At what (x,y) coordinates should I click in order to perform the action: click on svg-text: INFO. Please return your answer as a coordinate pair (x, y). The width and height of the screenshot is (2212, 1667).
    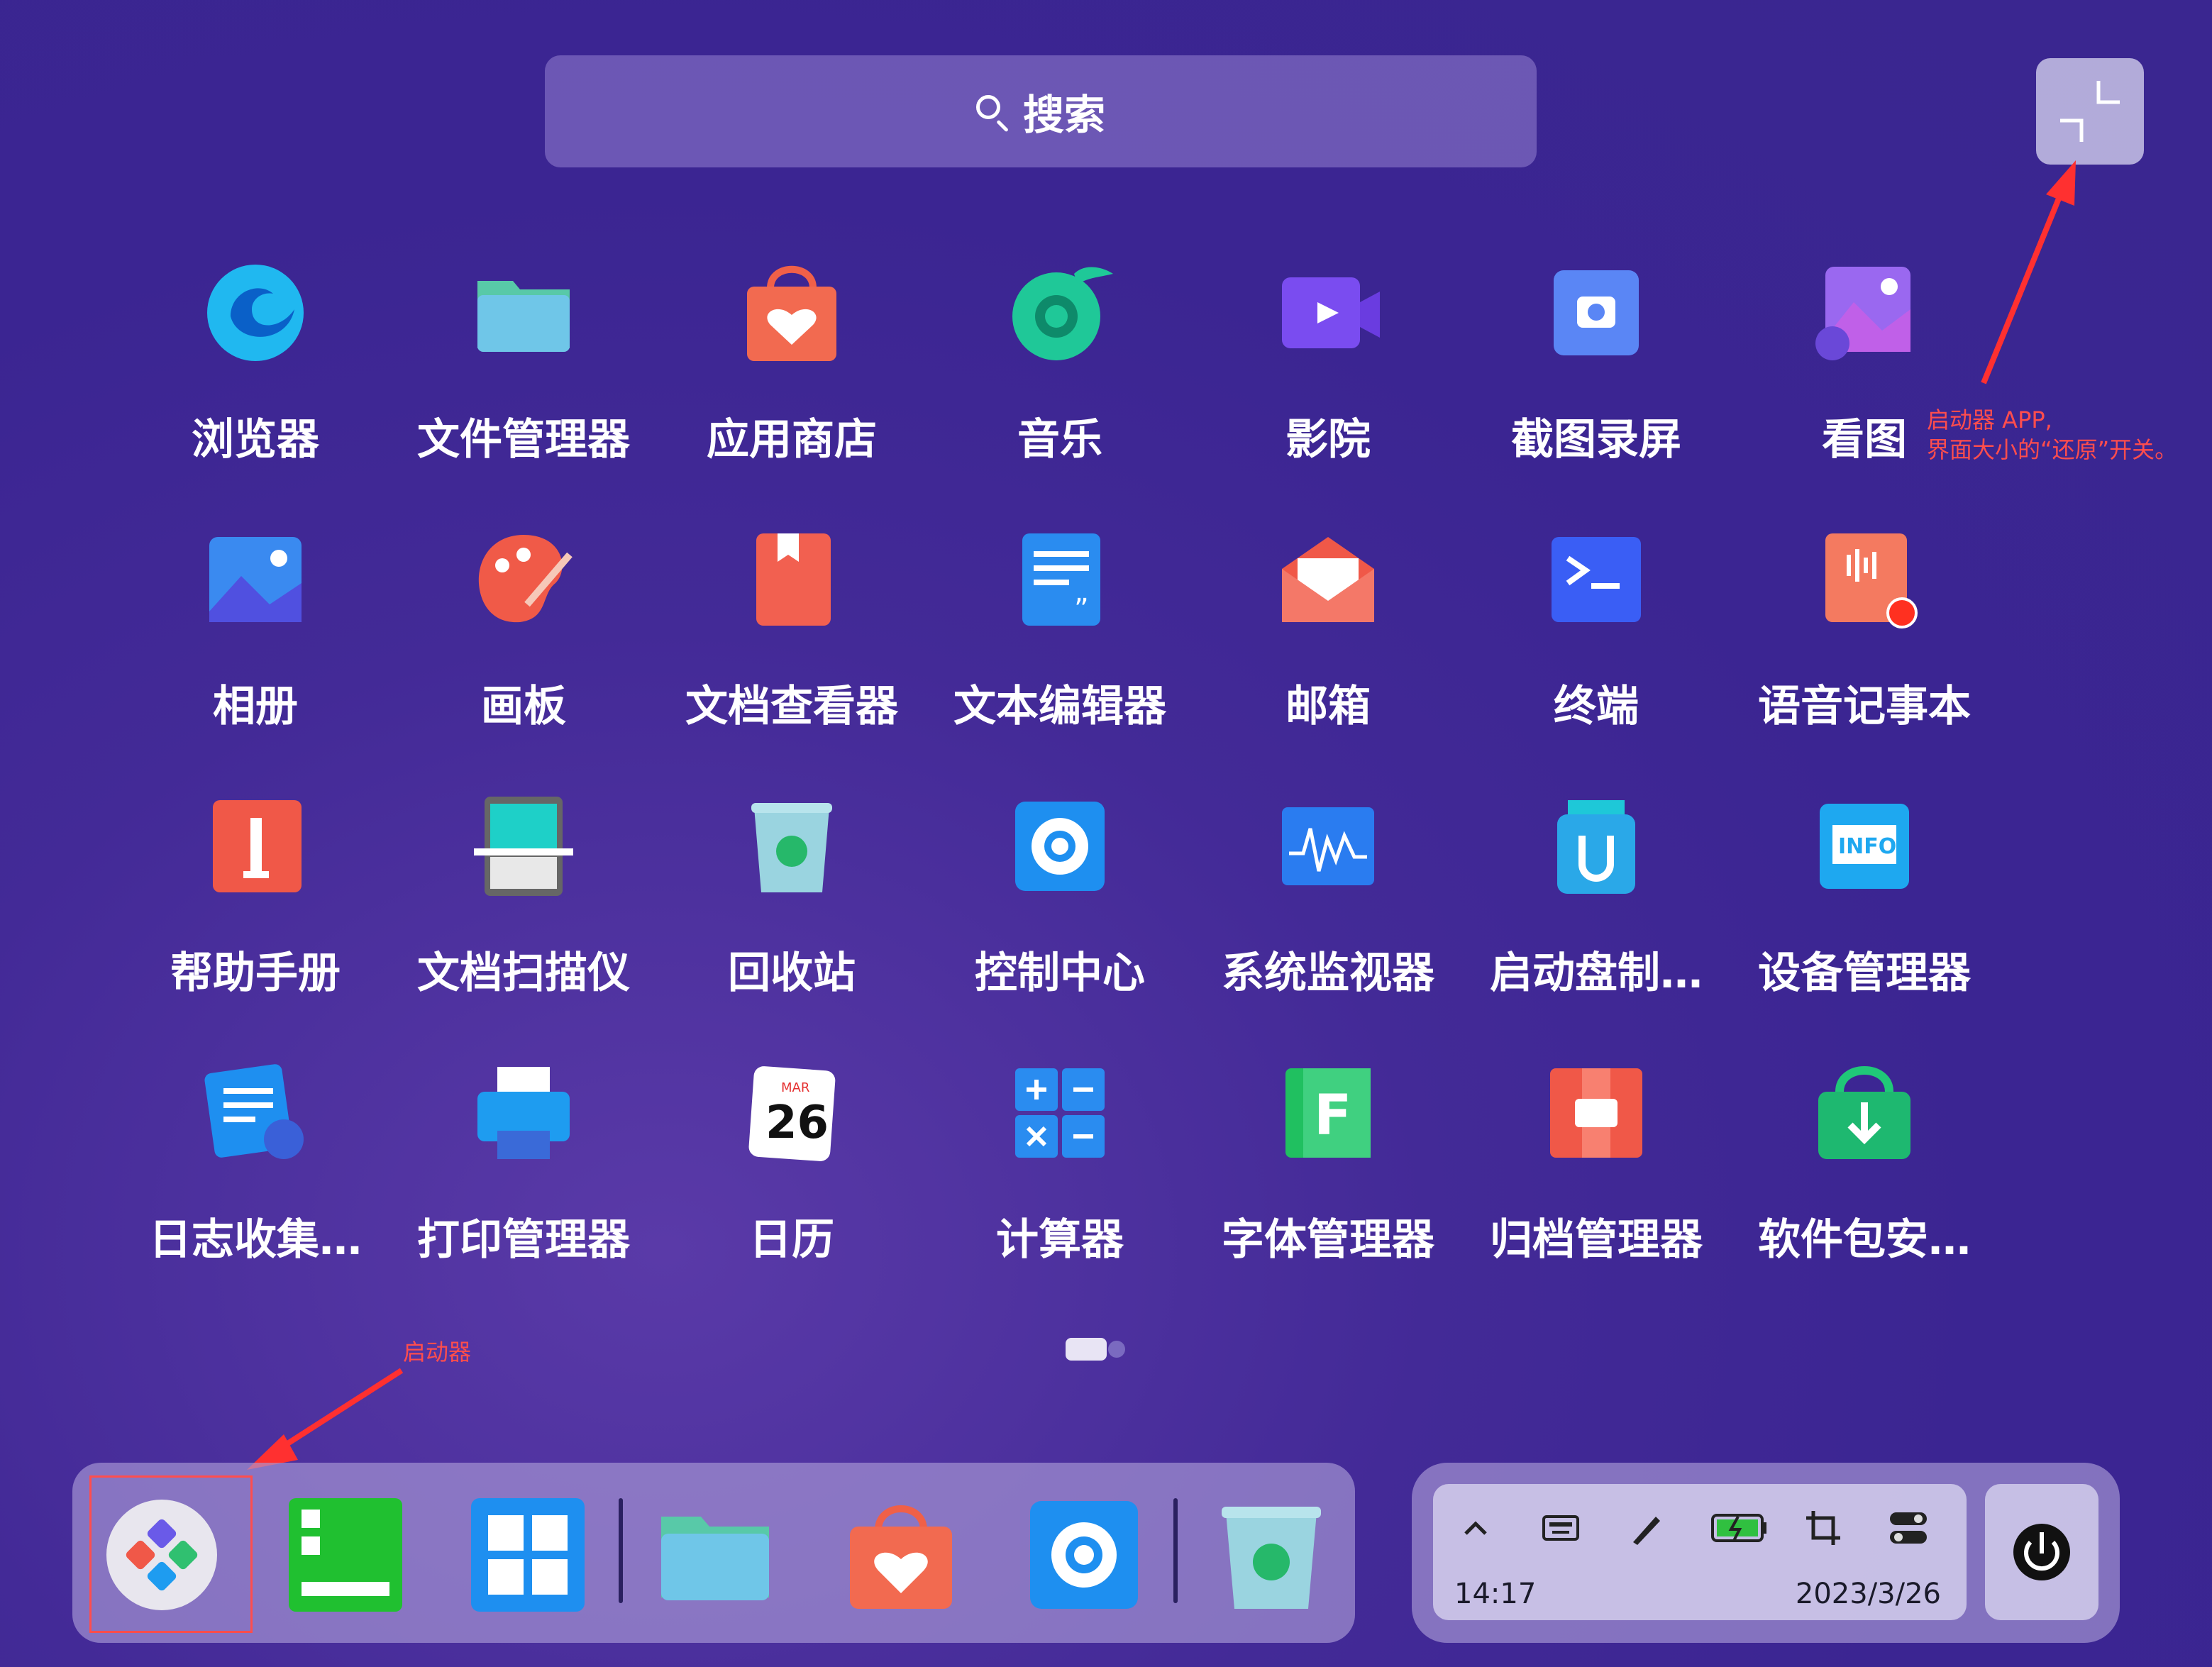
    Looking at the image, I should click on (1867, 846).